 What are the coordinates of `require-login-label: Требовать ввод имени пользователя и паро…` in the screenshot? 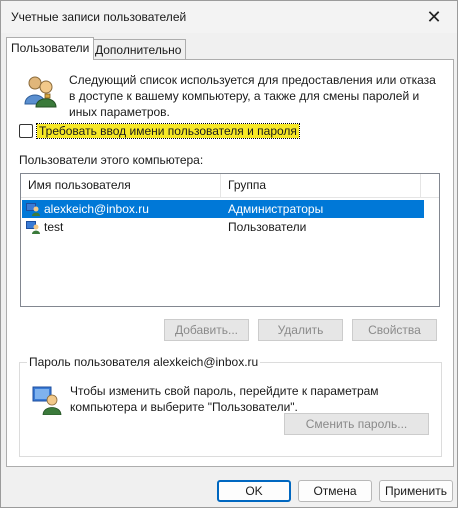 It's located at (168, 131).